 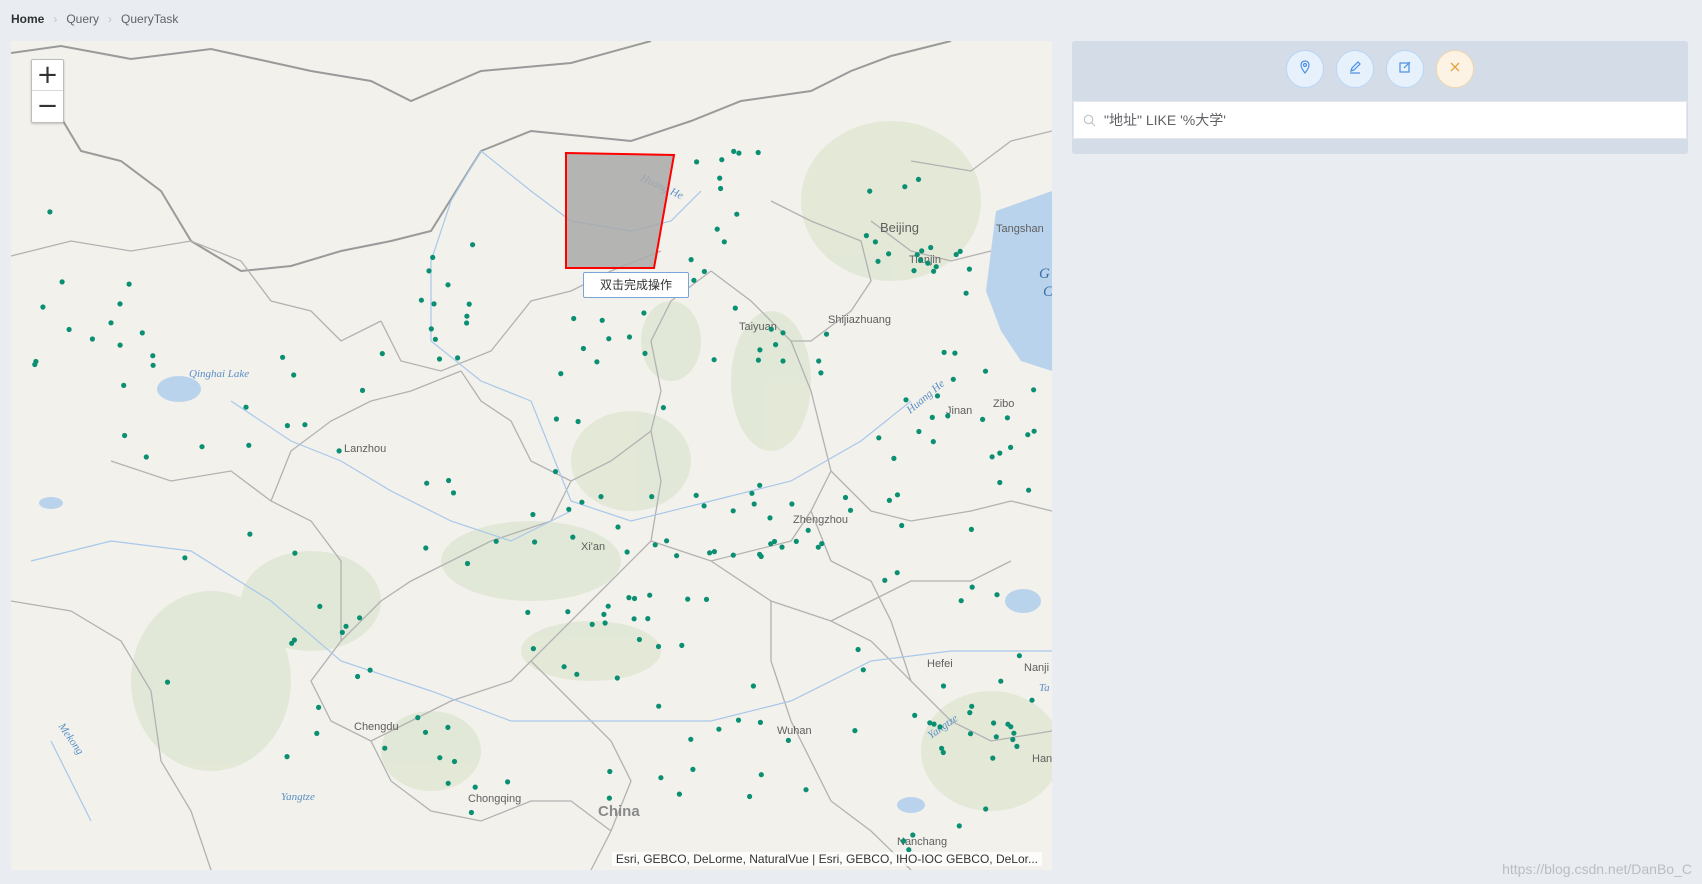 What do you see at coordinates (47, 75) in the screenshot?
I see `zoom-in-button: +` at bounding box center [47, 75].